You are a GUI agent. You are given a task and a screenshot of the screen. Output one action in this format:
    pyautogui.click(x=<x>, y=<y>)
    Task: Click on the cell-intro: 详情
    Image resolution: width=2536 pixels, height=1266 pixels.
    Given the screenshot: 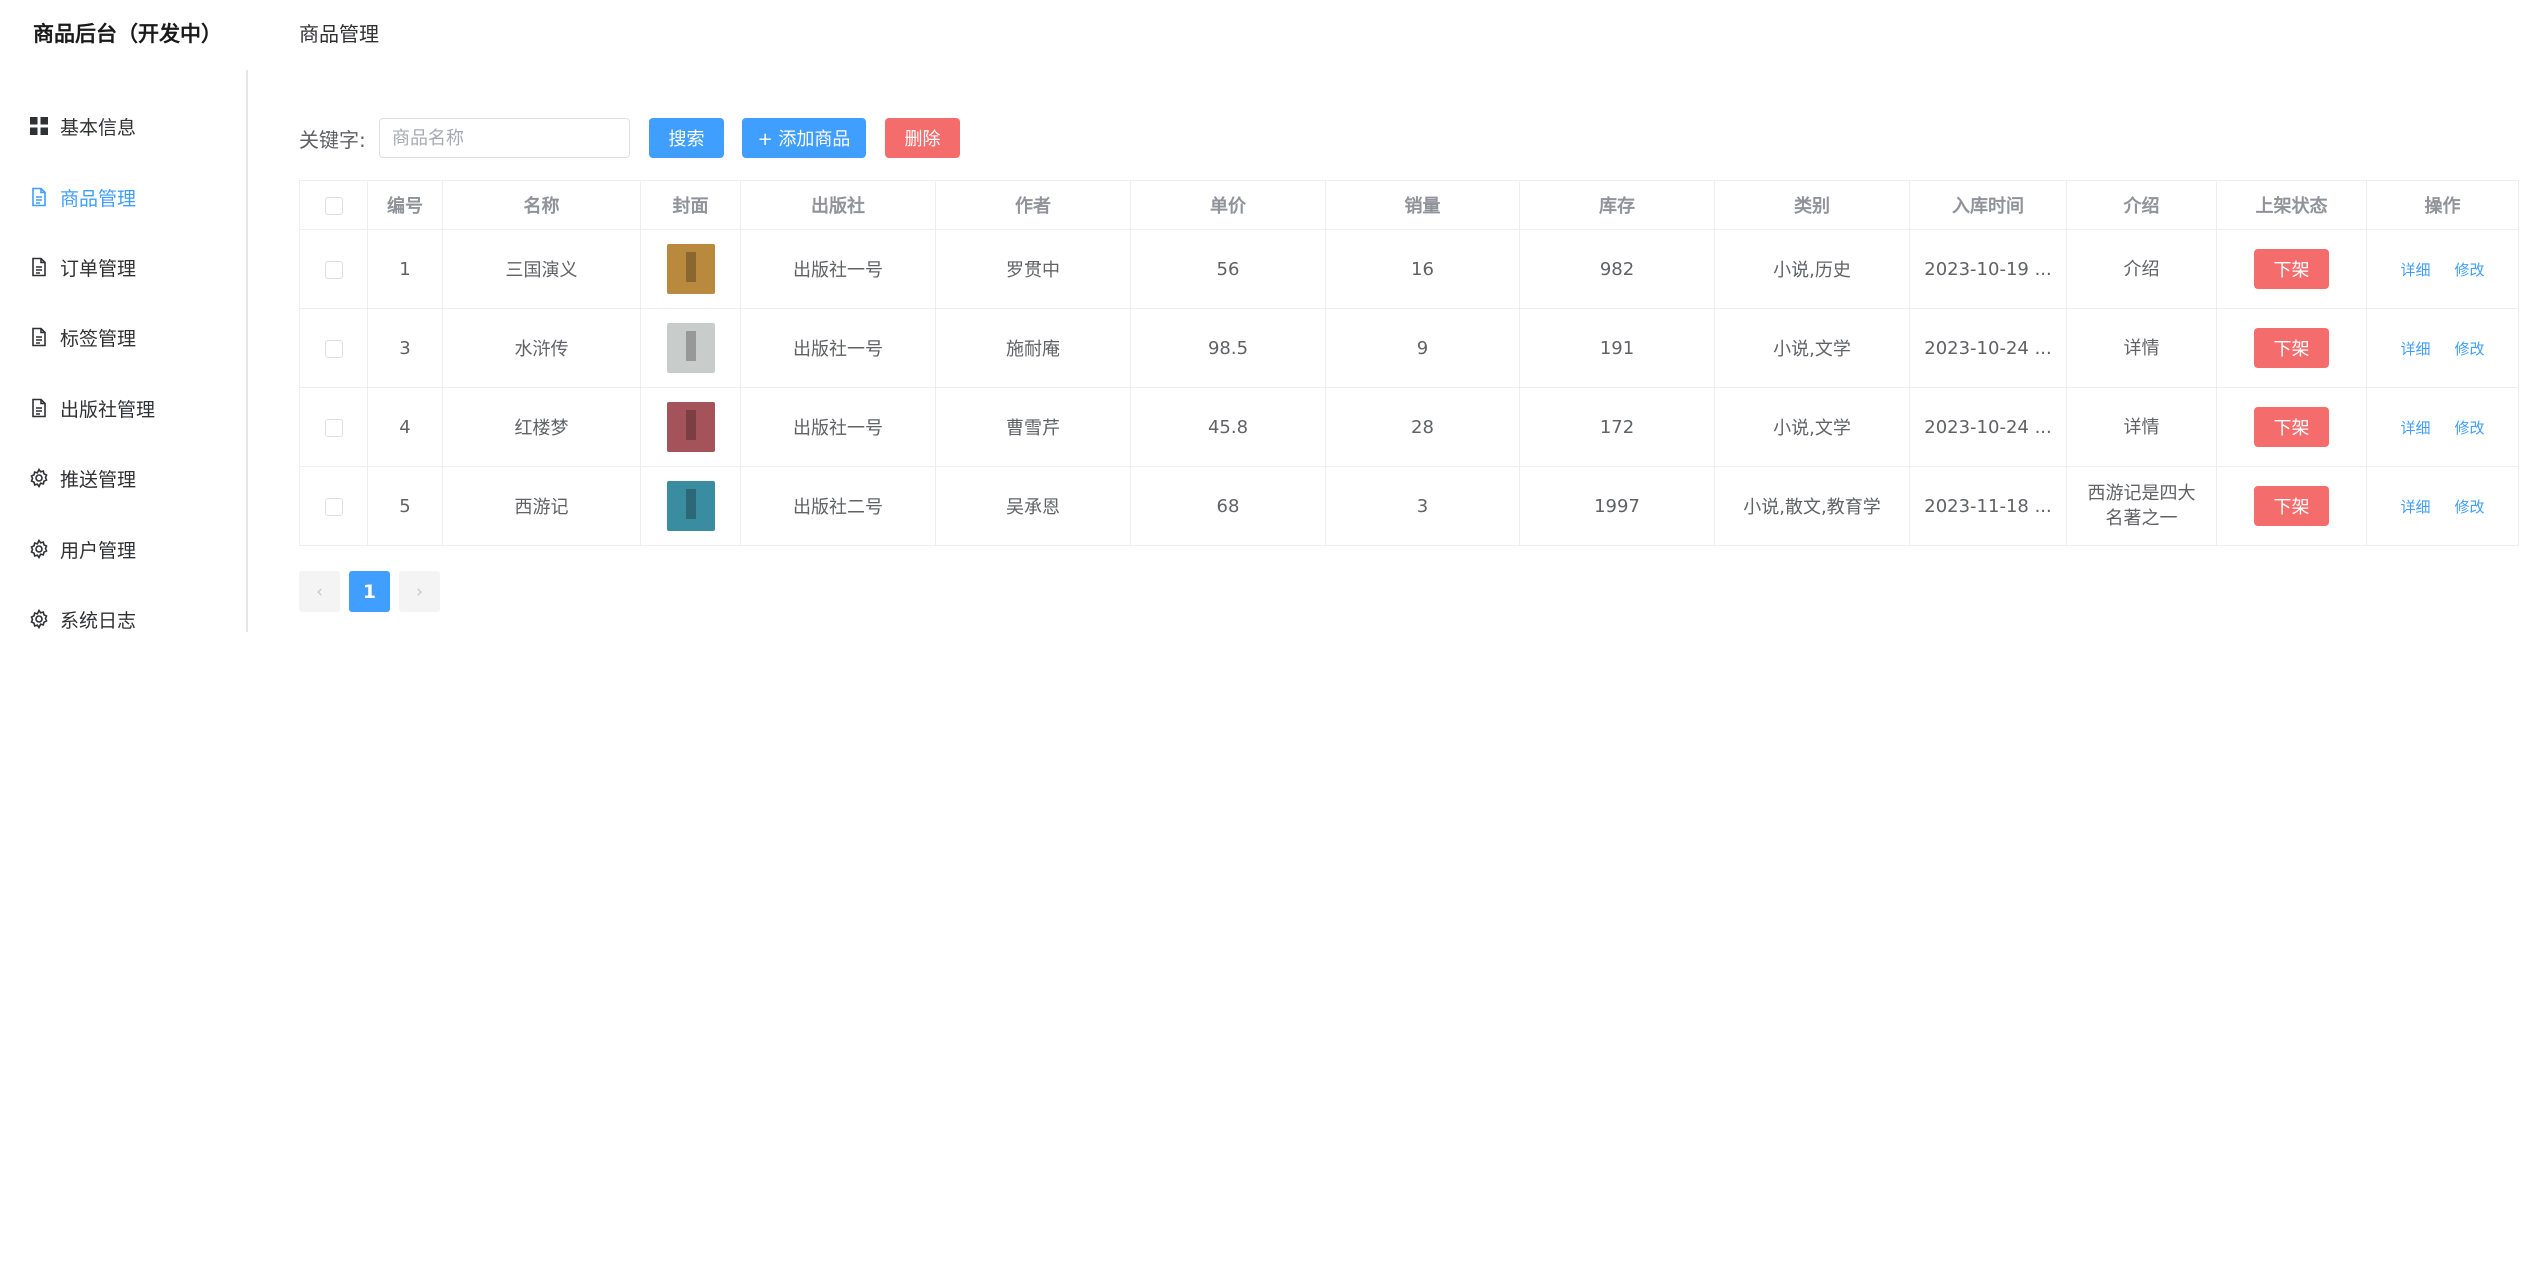 What is the action you would take?
    pyautogui.click(x=2141, y=348)
    